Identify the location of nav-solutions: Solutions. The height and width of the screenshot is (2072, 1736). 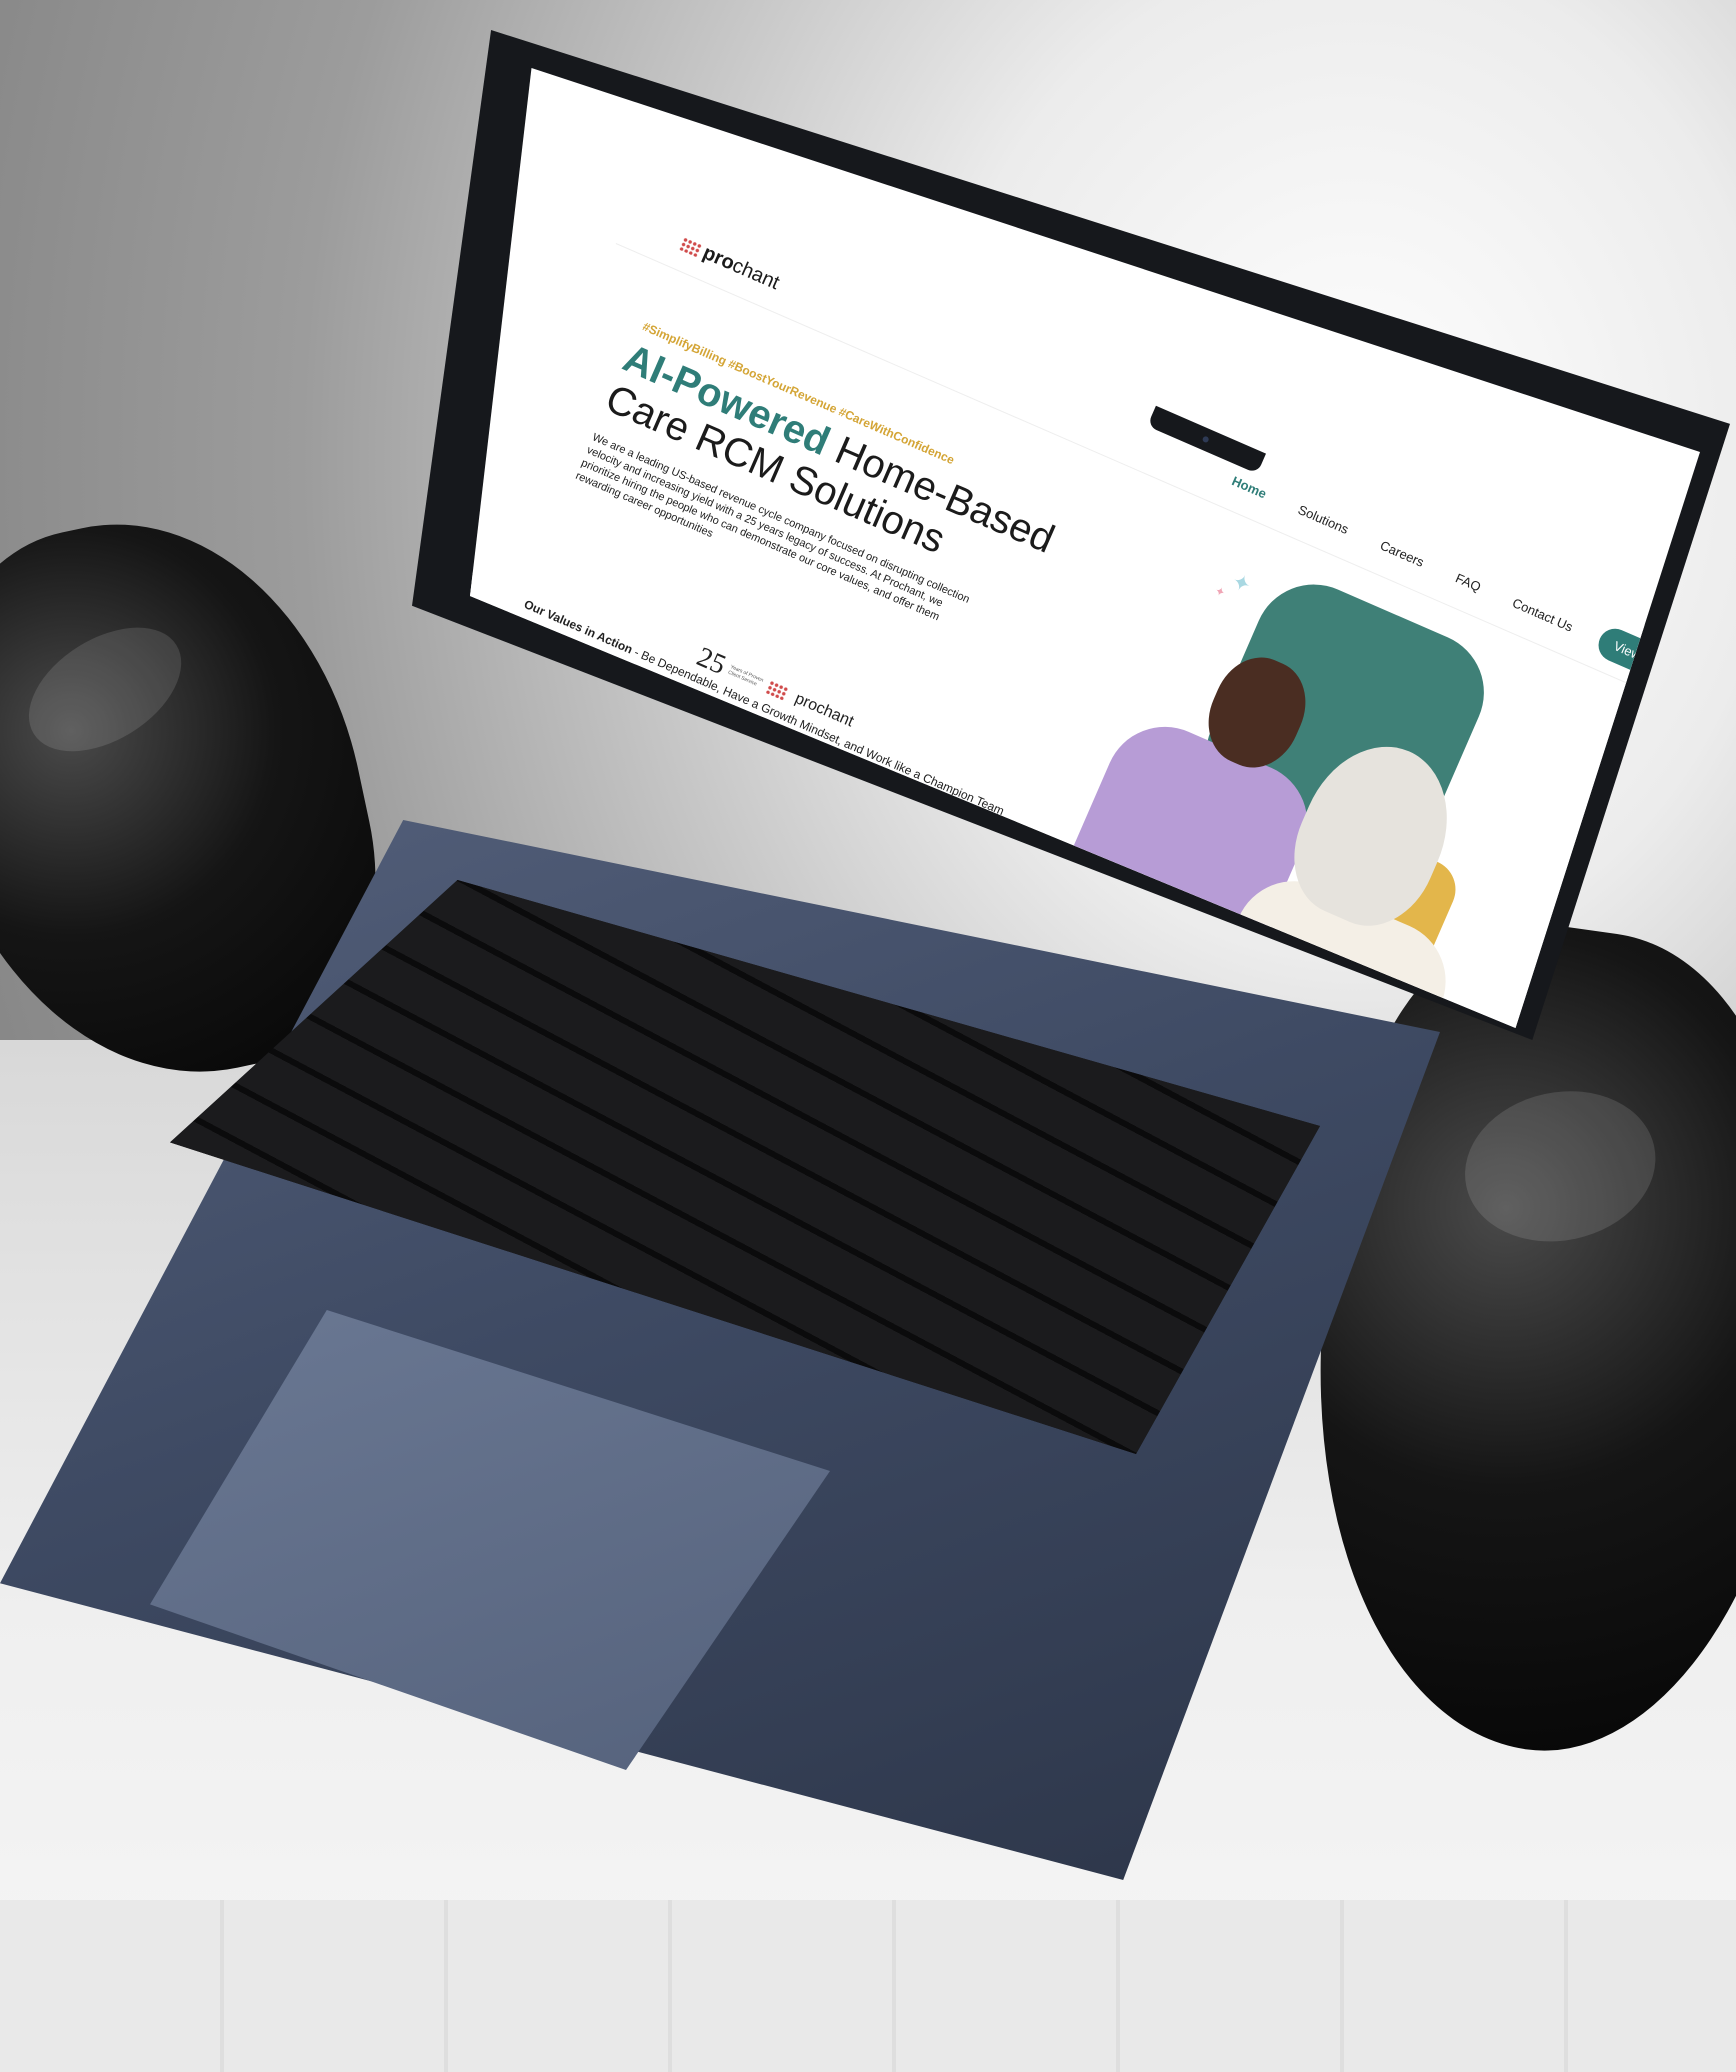
(1323, 519).